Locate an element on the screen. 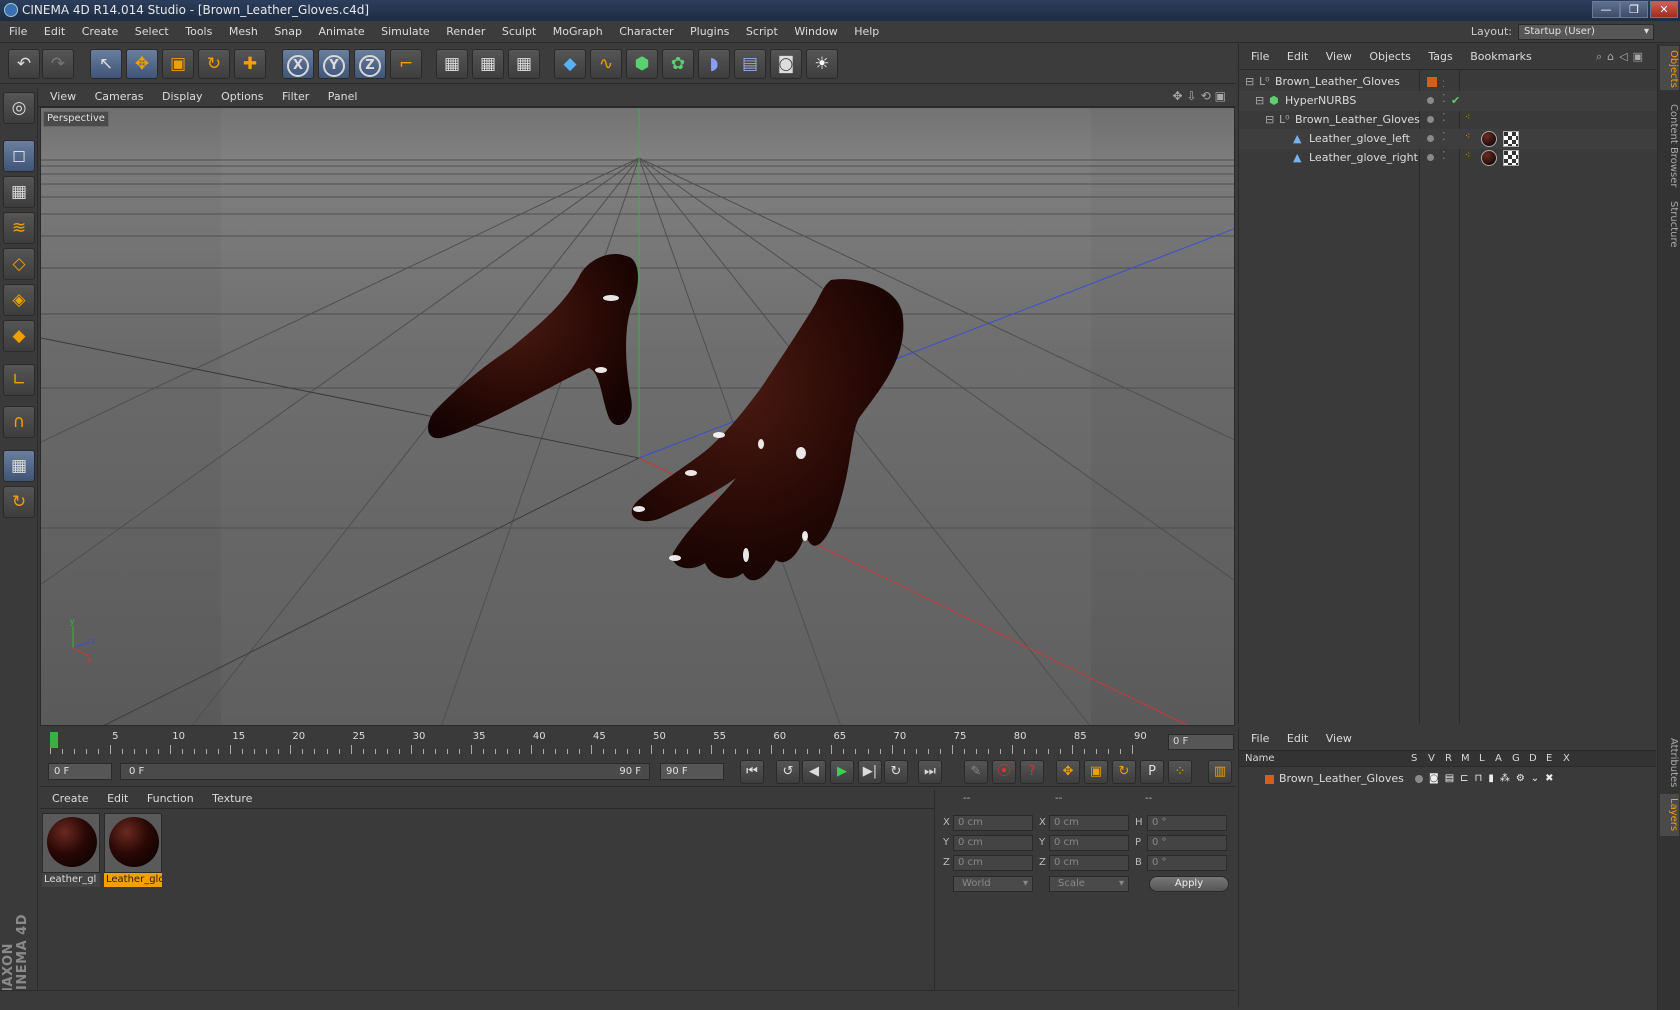  menu-edit: Edit is located at coordinates (54, 31).